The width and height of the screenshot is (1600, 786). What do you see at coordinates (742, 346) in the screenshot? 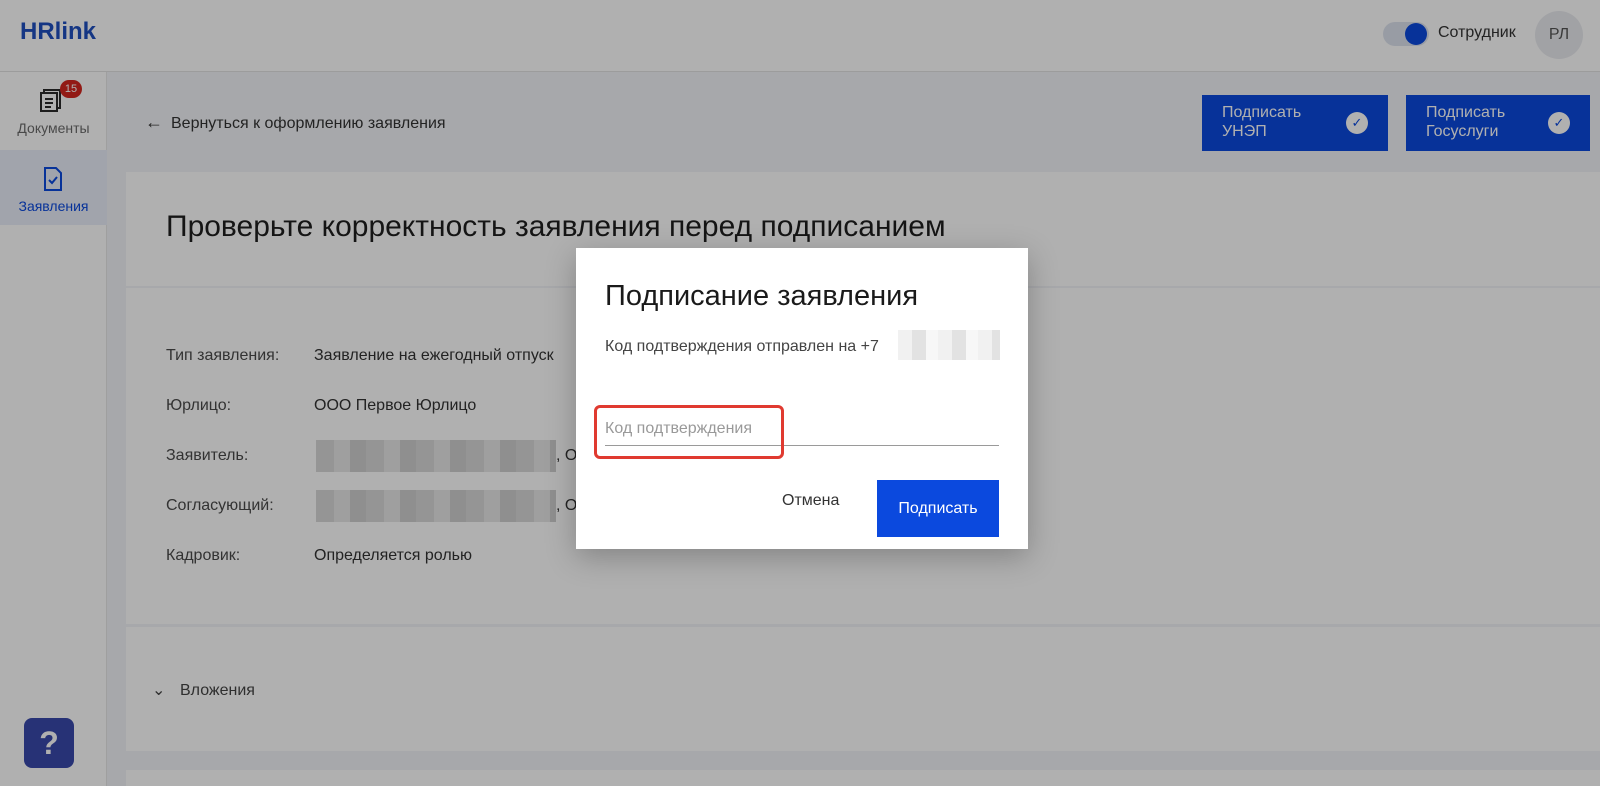
I see `modal-subtitle: Код подтверждения отправлен на +7` at bounding box center [742, 346].